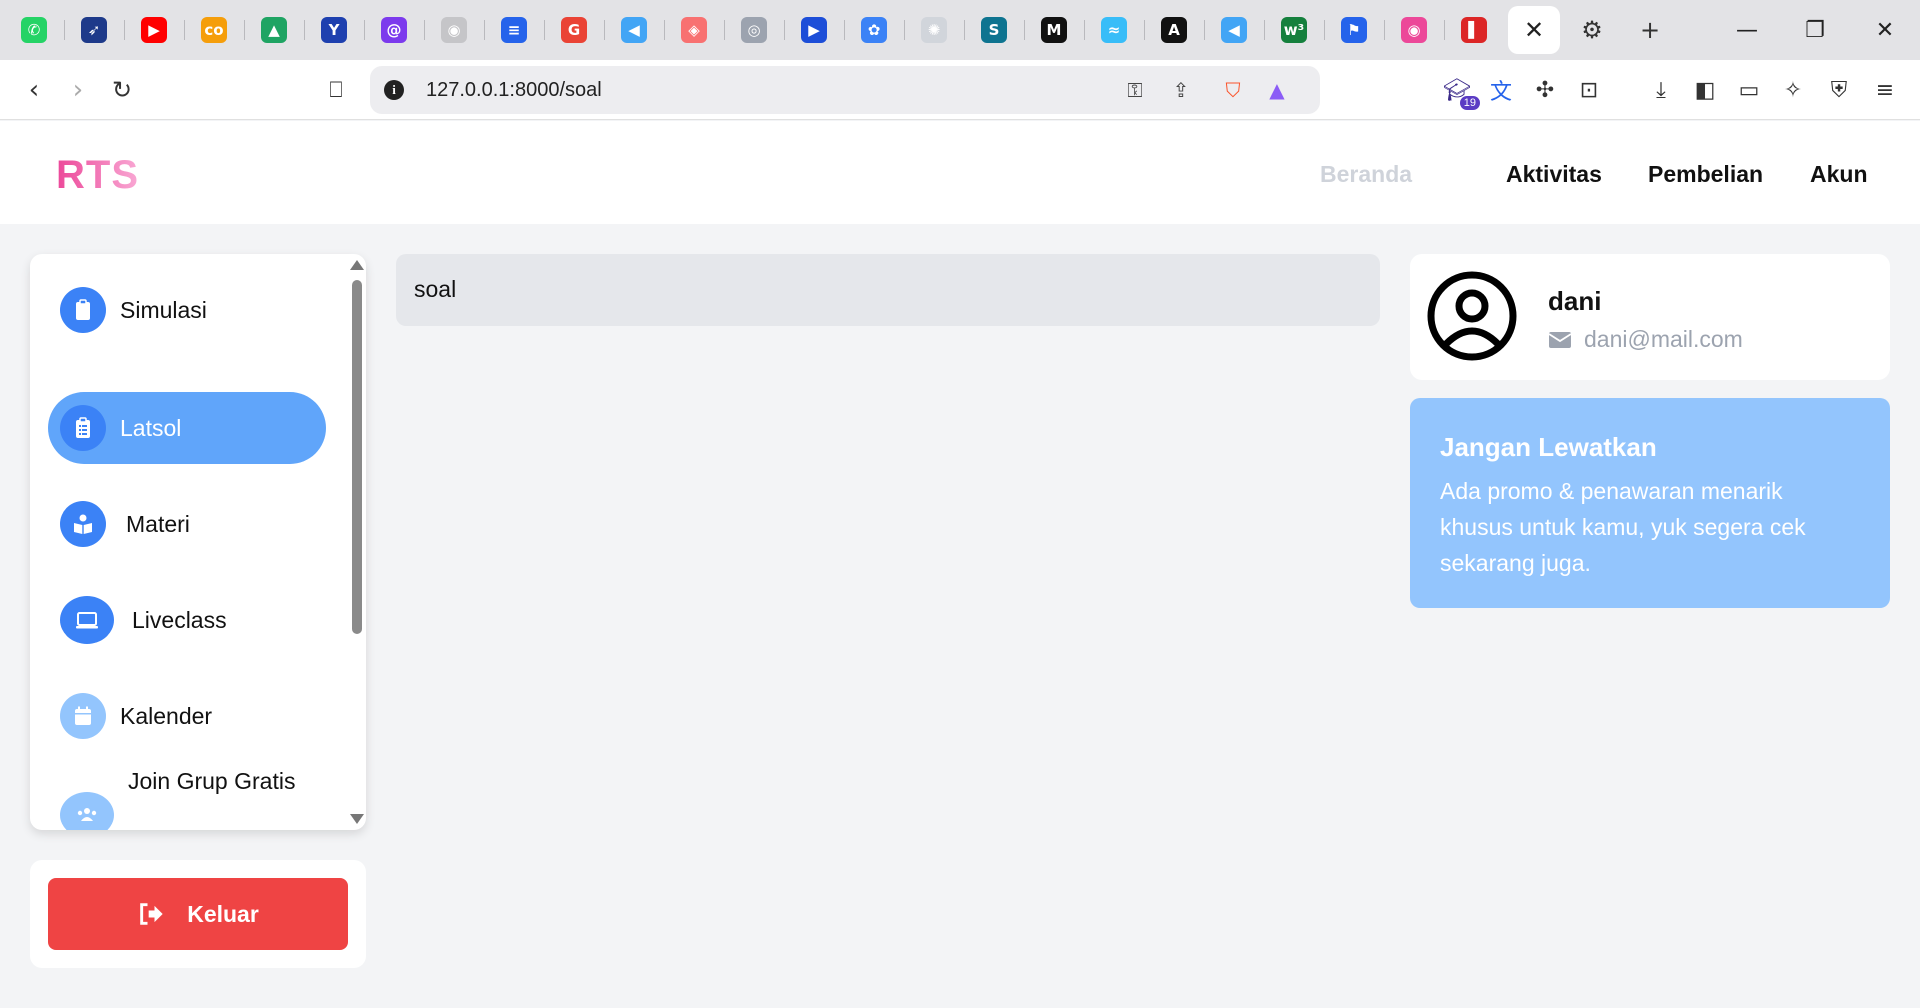 The image size is (1920, 1008). Describe the element at coordinates (122, 90) in the screenshot. I see `reload-button: ↻` at that location.